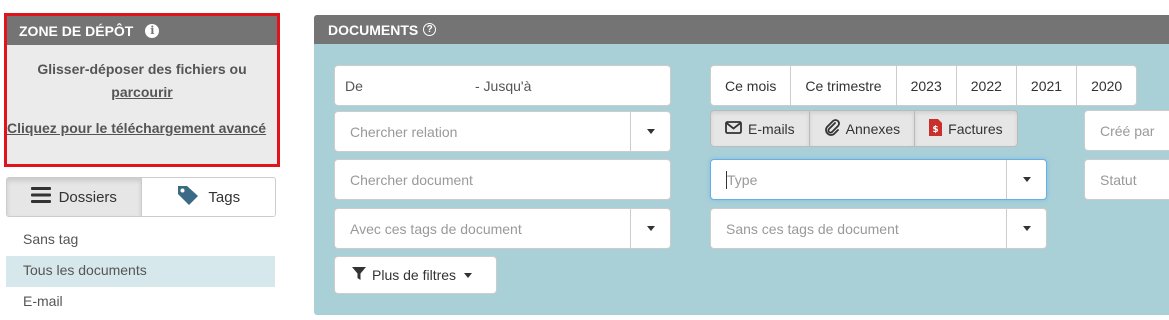 The height and width of the screenshot is (320, 1169). I want to click on info-circle-icon: i, so click(152, 30).